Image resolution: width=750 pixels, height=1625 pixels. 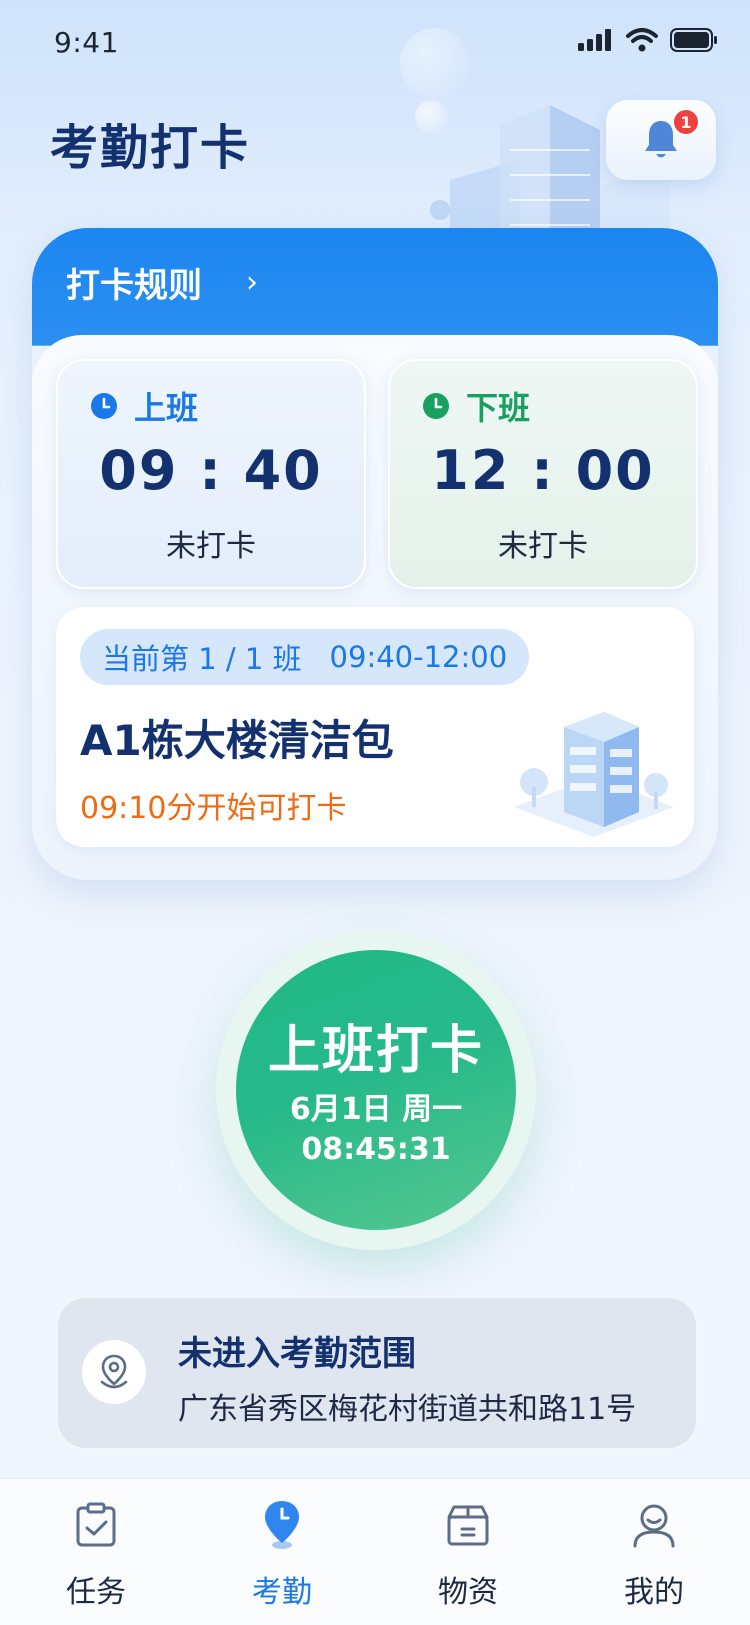 What do you see at coordinates (686, 122) in the screenshot?
I see `notification-badge: 1` at bounding box center [686, 122].